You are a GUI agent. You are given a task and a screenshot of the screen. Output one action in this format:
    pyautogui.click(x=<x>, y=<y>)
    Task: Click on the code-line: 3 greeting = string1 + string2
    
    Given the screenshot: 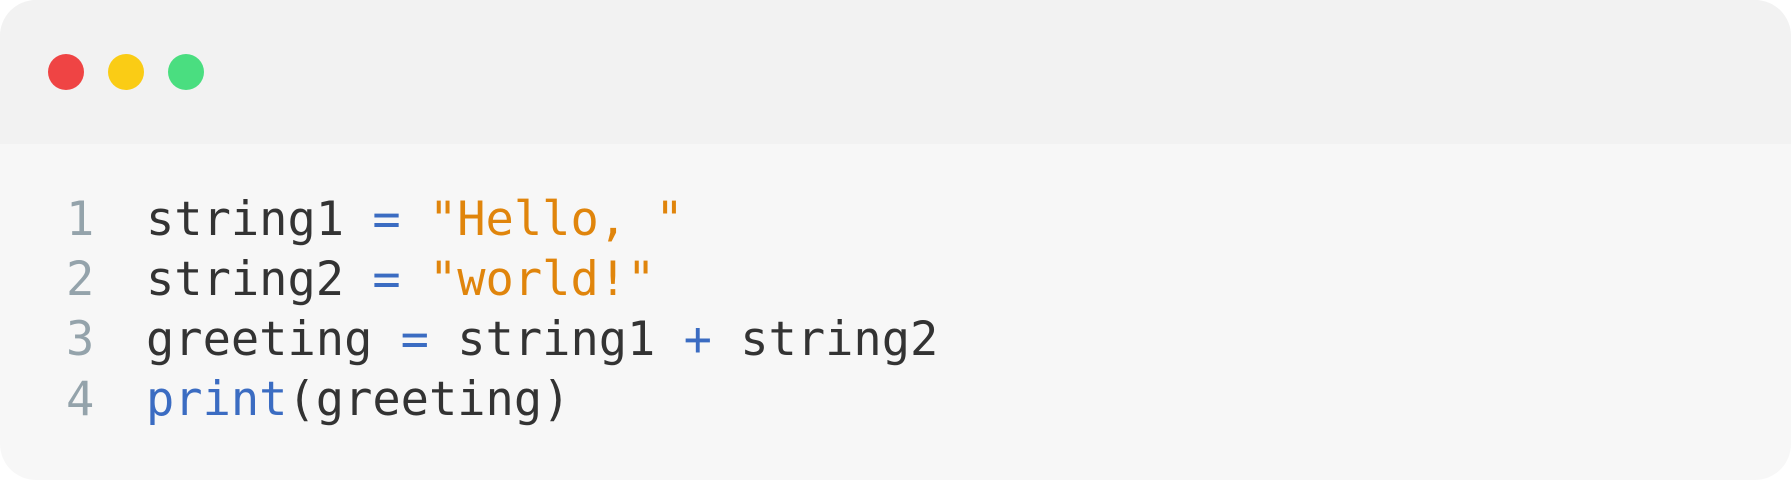 What is the action you would take?
    pyautogui.click(x=895, y=340)
    